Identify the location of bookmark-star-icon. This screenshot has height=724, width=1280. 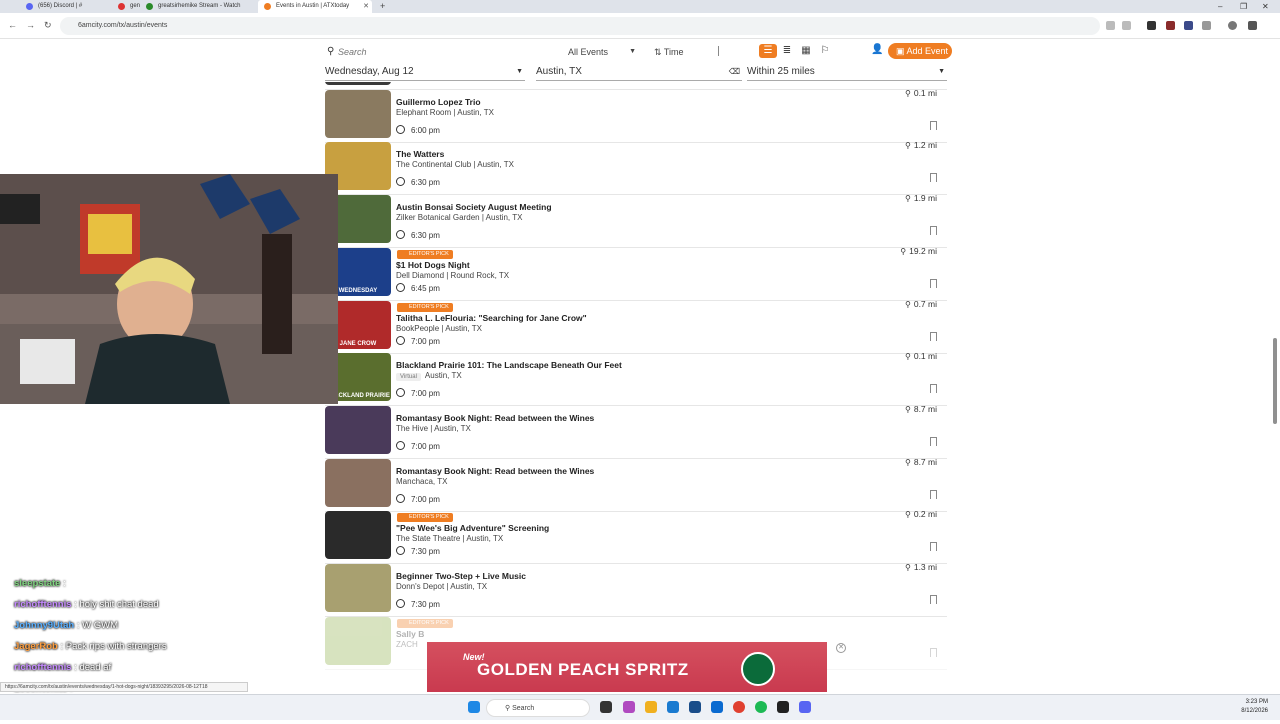
(1126, 25).